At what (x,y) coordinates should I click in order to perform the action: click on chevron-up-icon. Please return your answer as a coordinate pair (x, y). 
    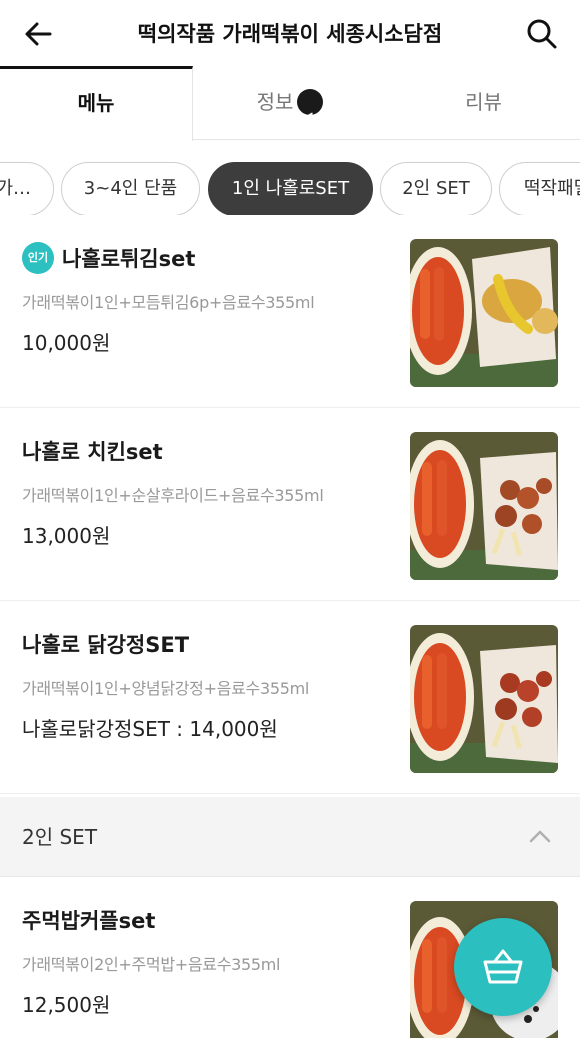
    Looking at the image, I should click on (540, 837).